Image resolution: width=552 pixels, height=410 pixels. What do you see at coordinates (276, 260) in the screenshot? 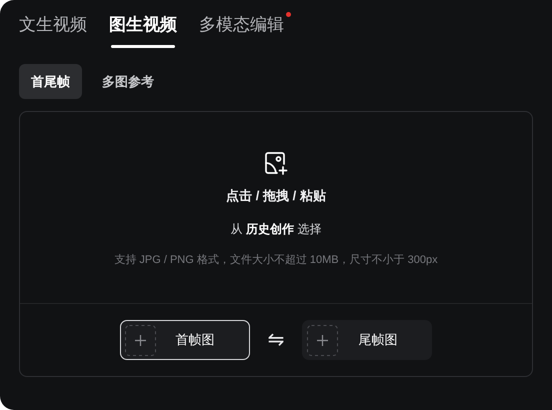
I see `upload-hint: 支持 JPG / PNG 格式，文件大小不超过 10MB，尺寸不小于 300px` at bounding box center [276, 260].